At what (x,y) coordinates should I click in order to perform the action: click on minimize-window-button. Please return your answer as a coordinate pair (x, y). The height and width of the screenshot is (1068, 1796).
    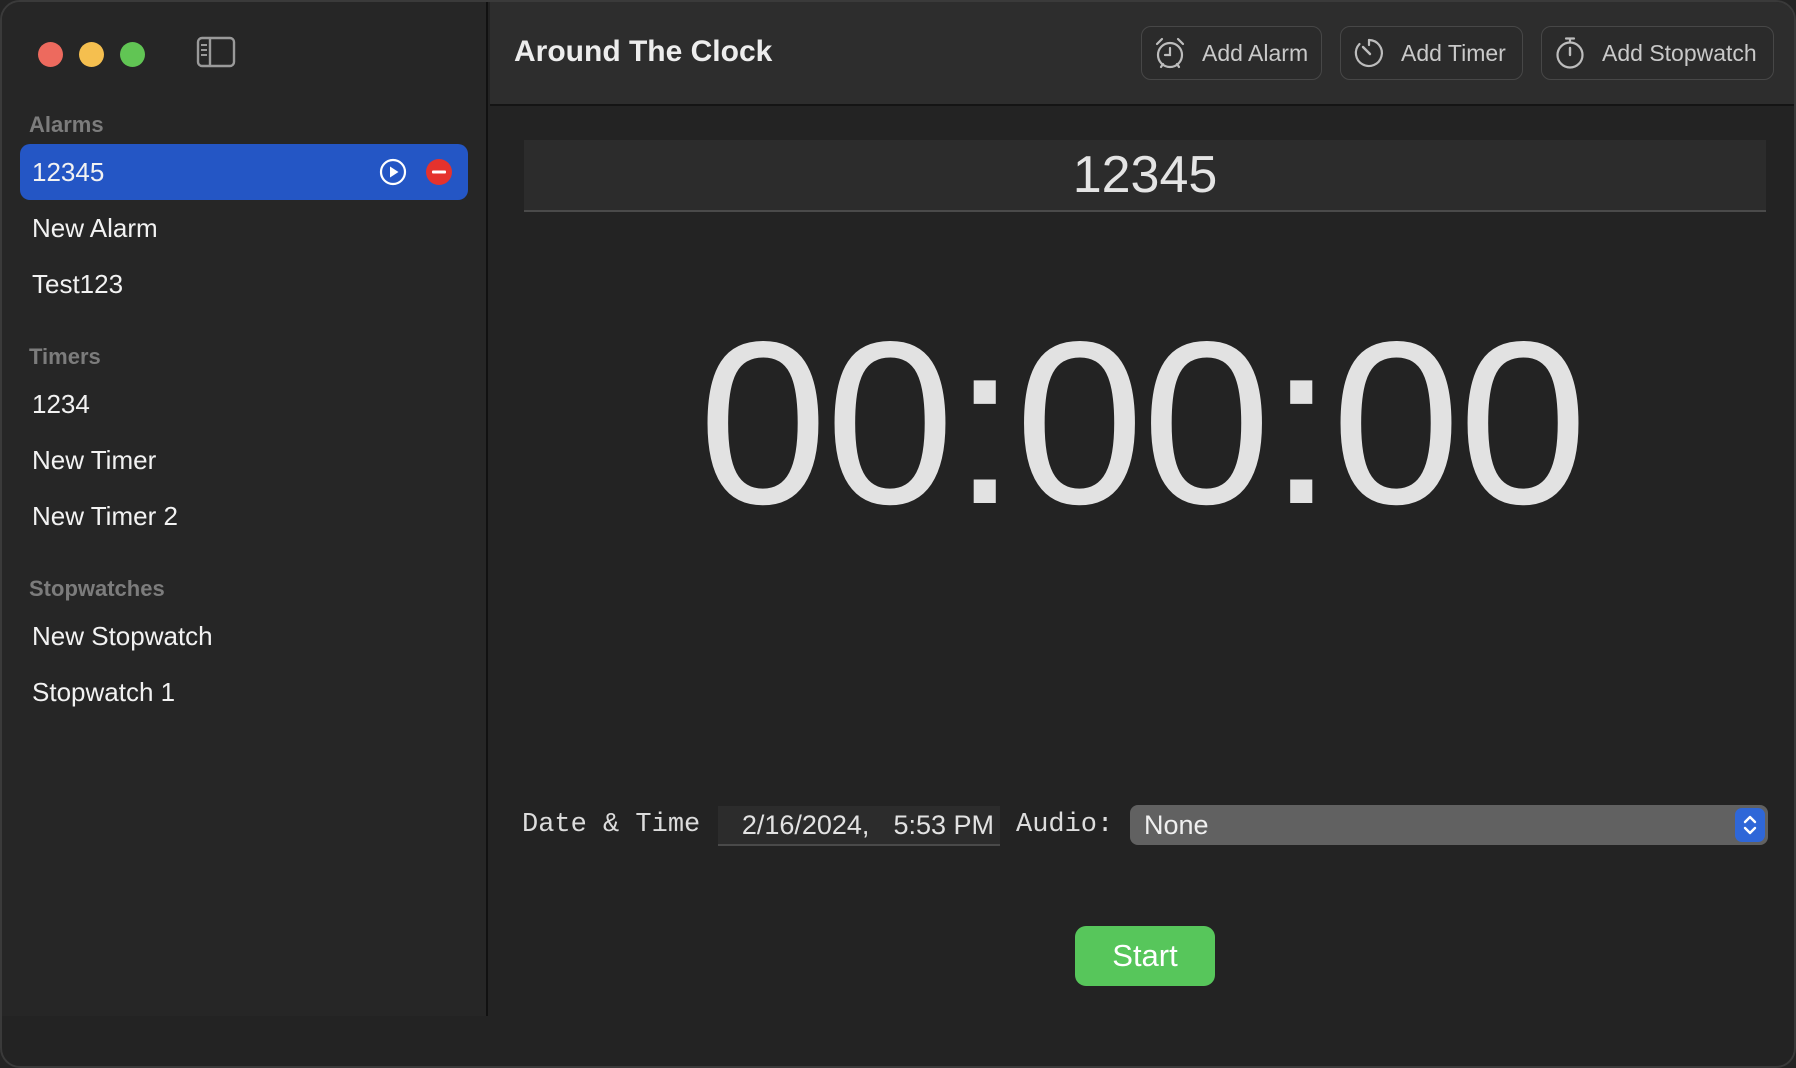
    Looking at the image, I should click on (91, 54).